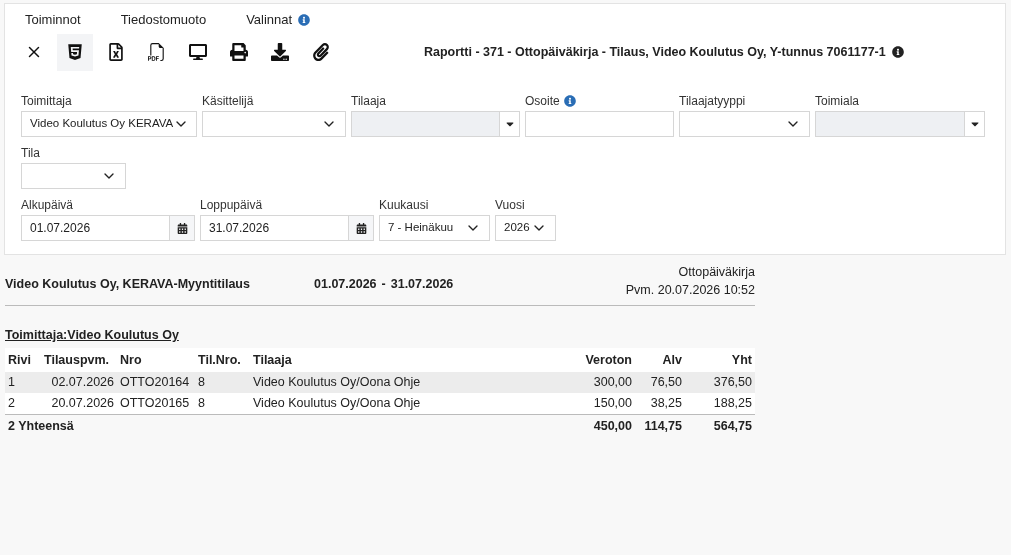  What do you see at coordinates (712, 101) in the screenshot?
I see `field-label: Tilaajatyyppi` at bounding box center [712, 101].